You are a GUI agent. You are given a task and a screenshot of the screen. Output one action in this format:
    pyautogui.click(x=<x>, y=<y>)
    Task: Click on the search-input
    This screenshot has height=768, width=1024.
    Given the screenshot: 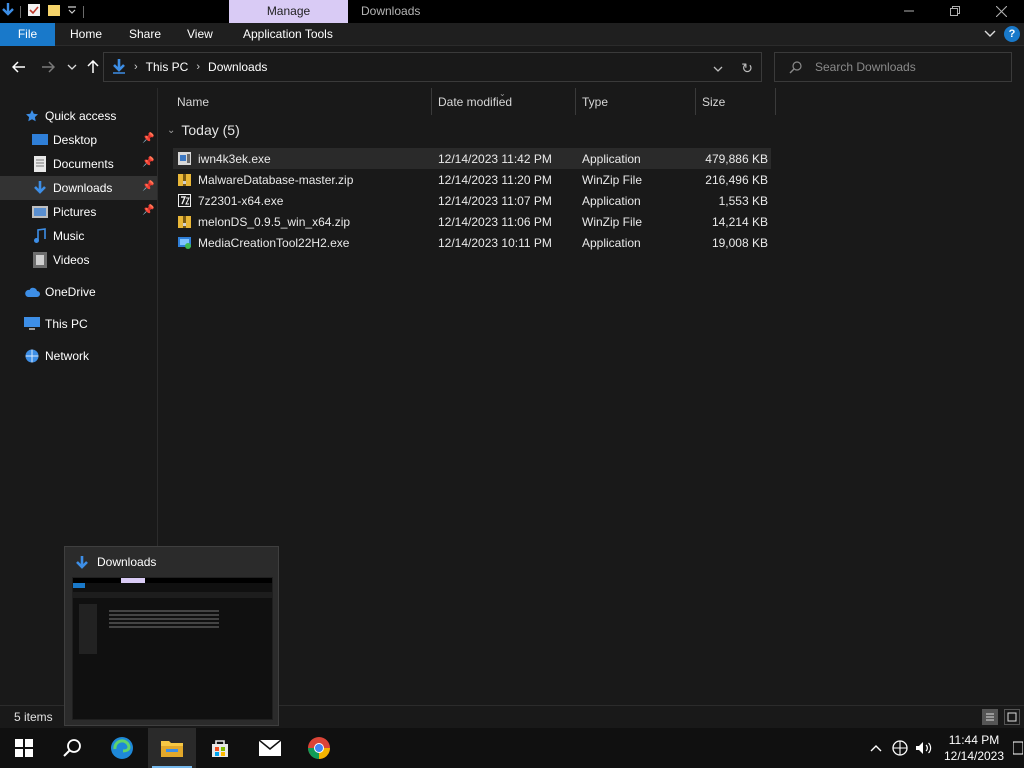 What is the action you would take?
    pyautogui.click(x=910, y=67)
    